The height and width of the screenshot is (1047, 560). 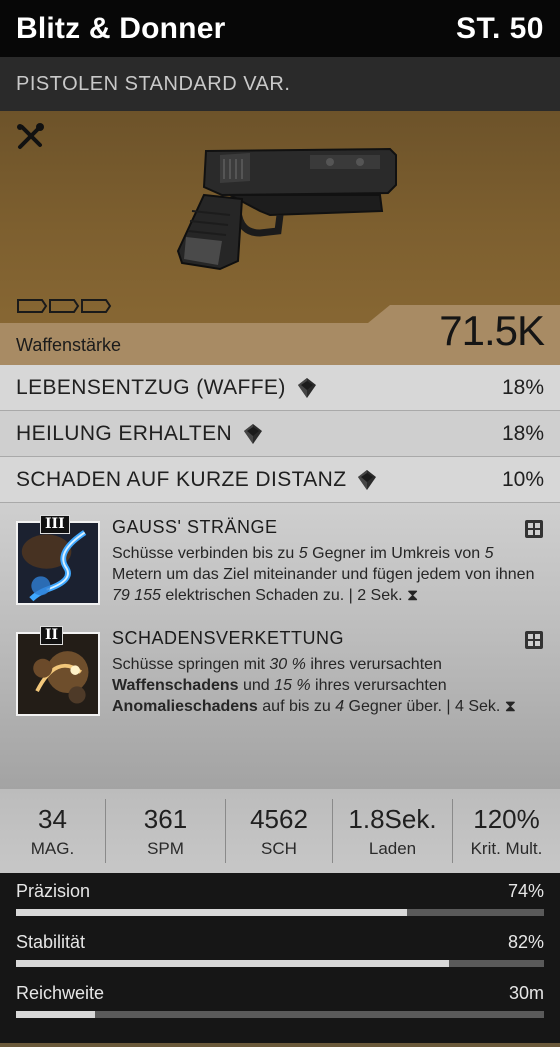 I want to click on card-bottom-edge, so click(x=280, y=1045).